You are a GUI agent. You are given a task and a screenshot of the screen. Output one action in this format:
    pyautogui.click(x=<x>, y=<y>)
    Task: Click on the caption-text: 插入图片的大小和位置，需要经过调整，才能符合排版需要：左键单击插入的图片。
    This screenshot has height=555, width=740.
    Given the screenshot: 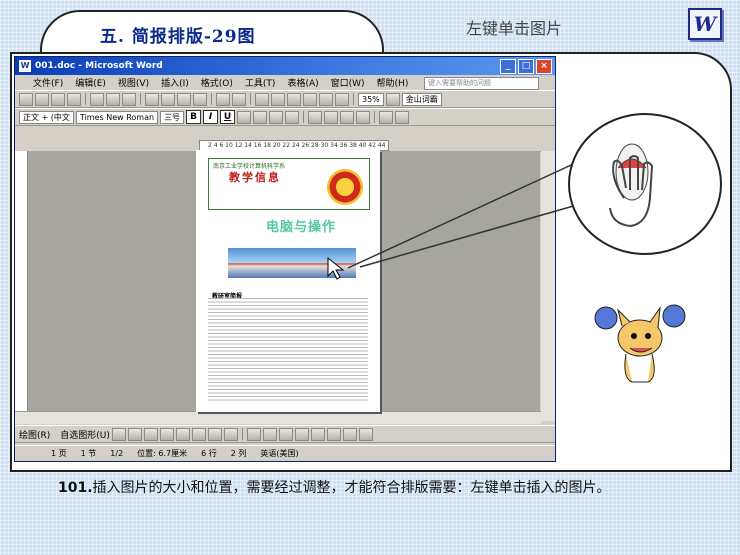 What is the action you would take?
    pyautogui.click(x=351, y=488)
    